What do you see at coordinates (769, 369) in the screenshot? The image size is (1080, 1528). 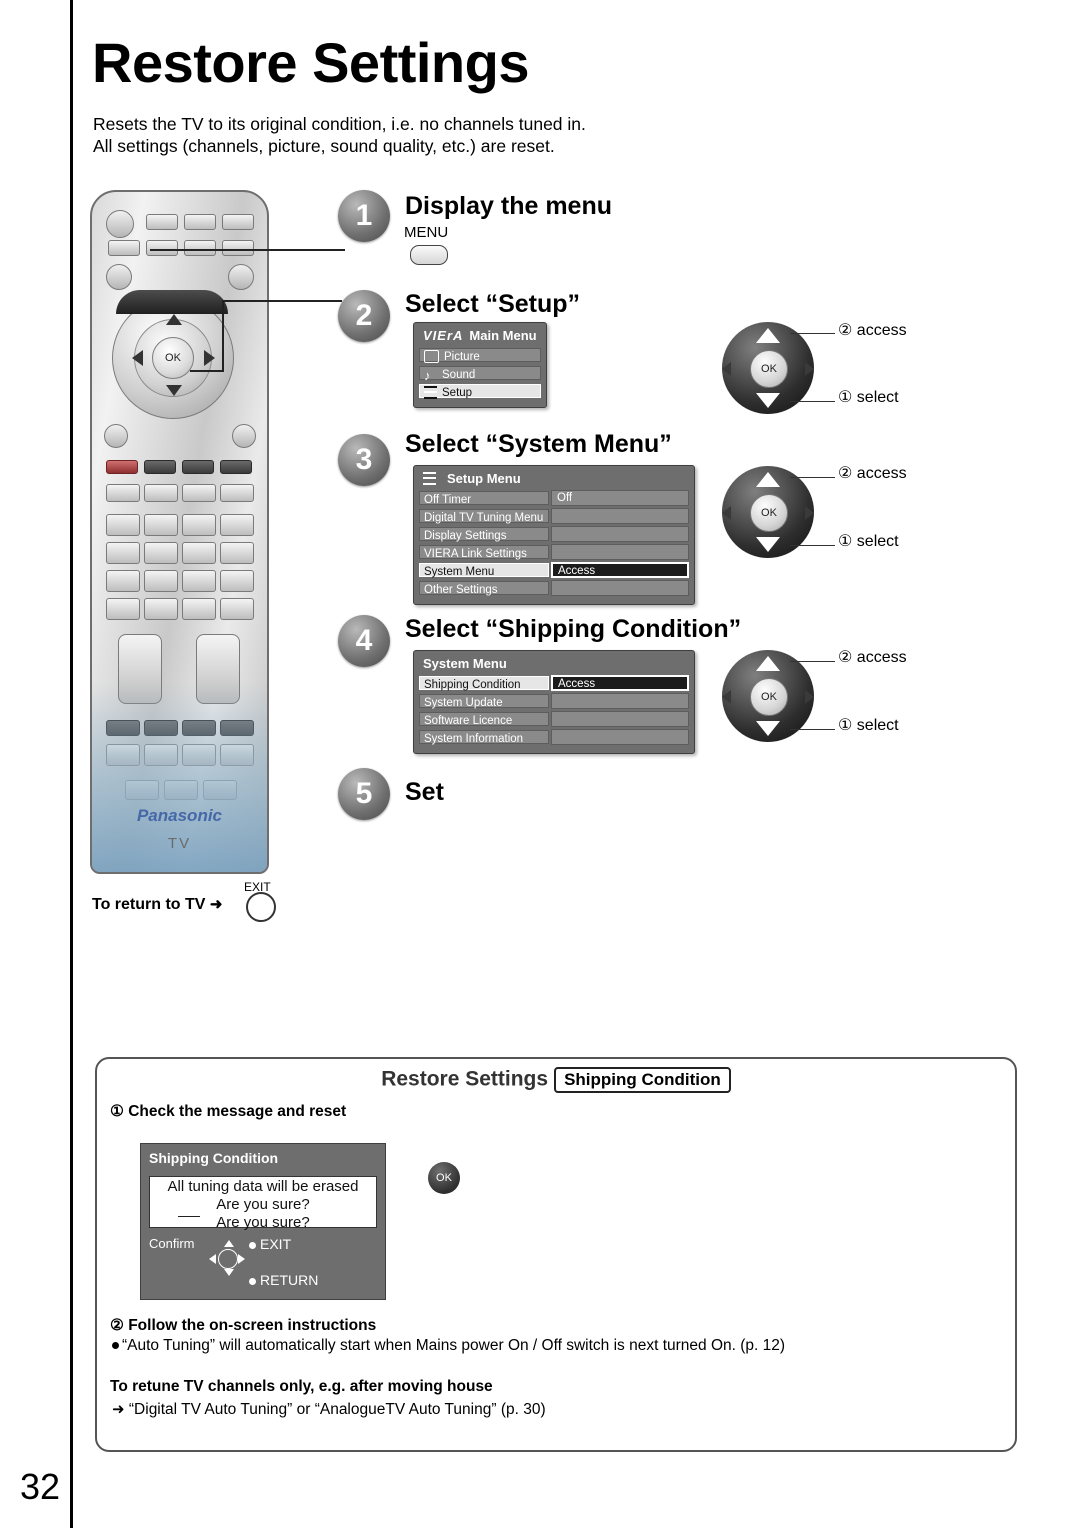 I see `navpad-ok-button: OK` at bounding box center [769, 369].